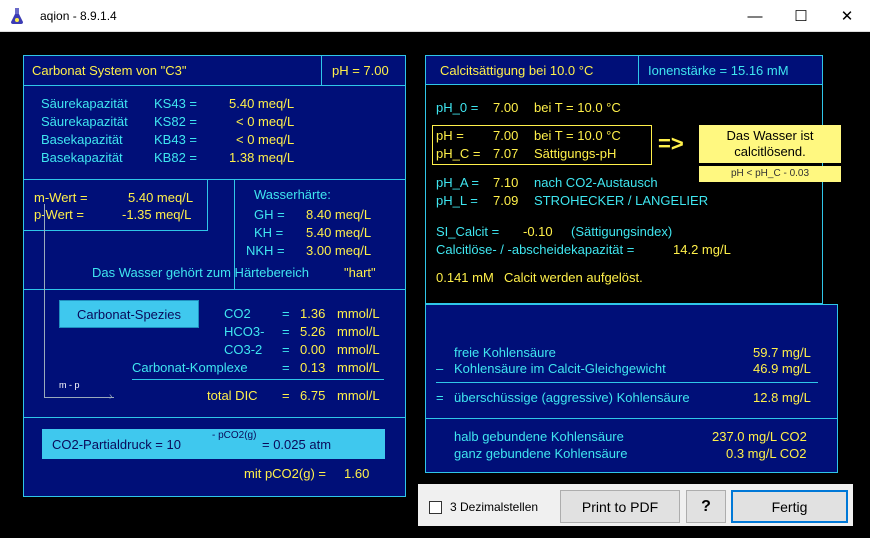 The image size is (870, 538). I want to click on kohlen-result-label: überschüssige (aggressive) Kohlensäure, so click(572, 397).